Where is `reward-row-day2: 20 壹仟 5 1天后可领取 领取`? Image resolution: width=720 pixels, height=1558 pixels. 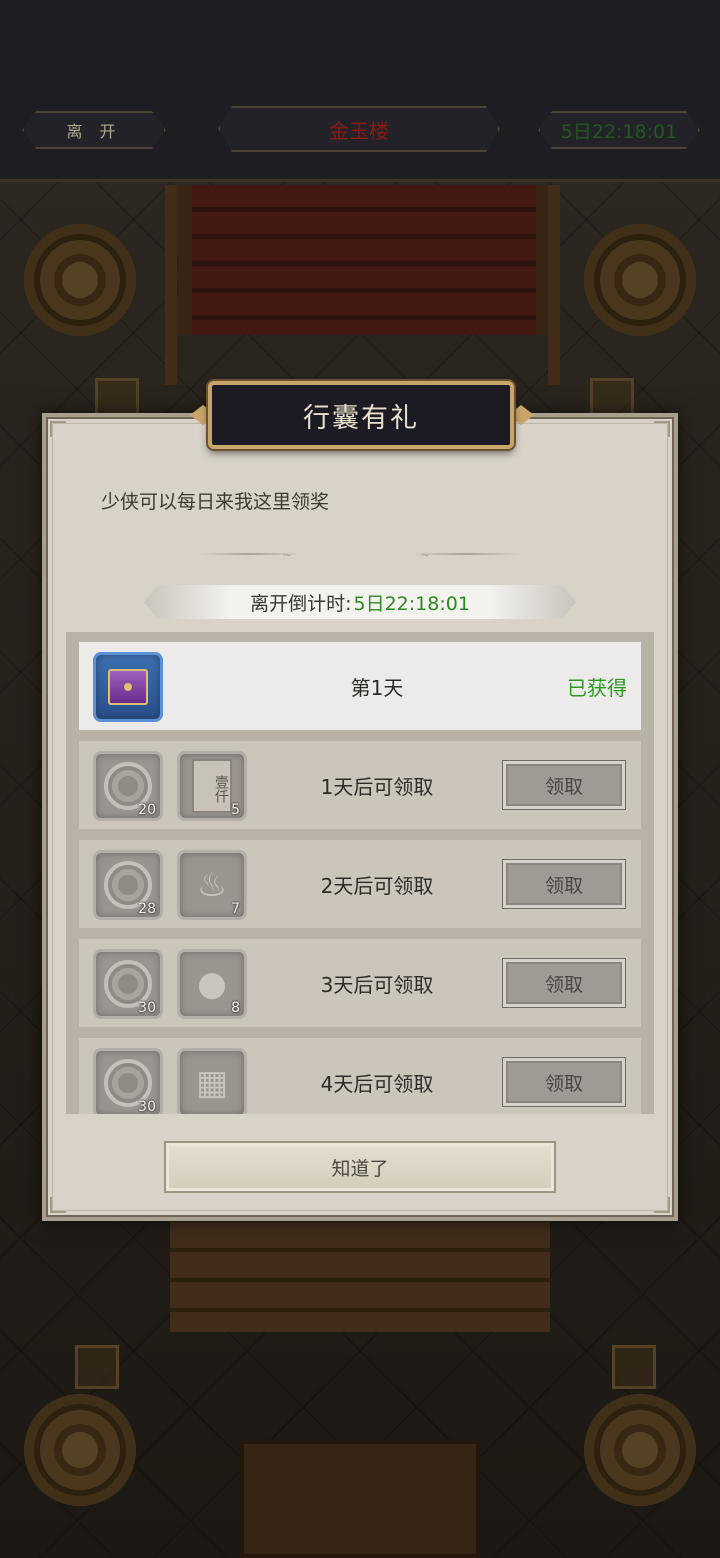
reward-row-day2: 20 壹仟 5 1天后可领取 领取 is located at coordinates (360, 785).